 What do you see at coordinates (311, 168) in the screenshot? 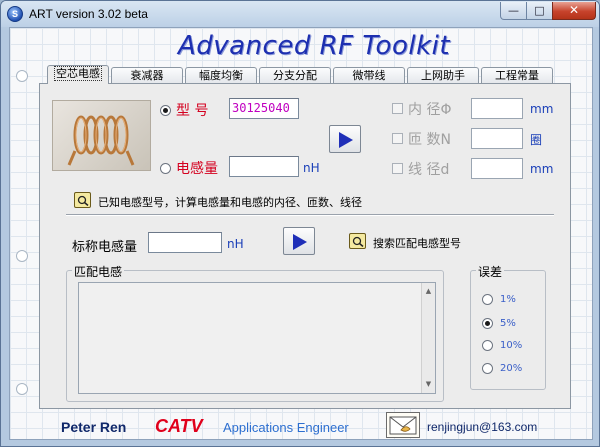
I see `inductance-unit: nH` at bounding box center [311, 168].